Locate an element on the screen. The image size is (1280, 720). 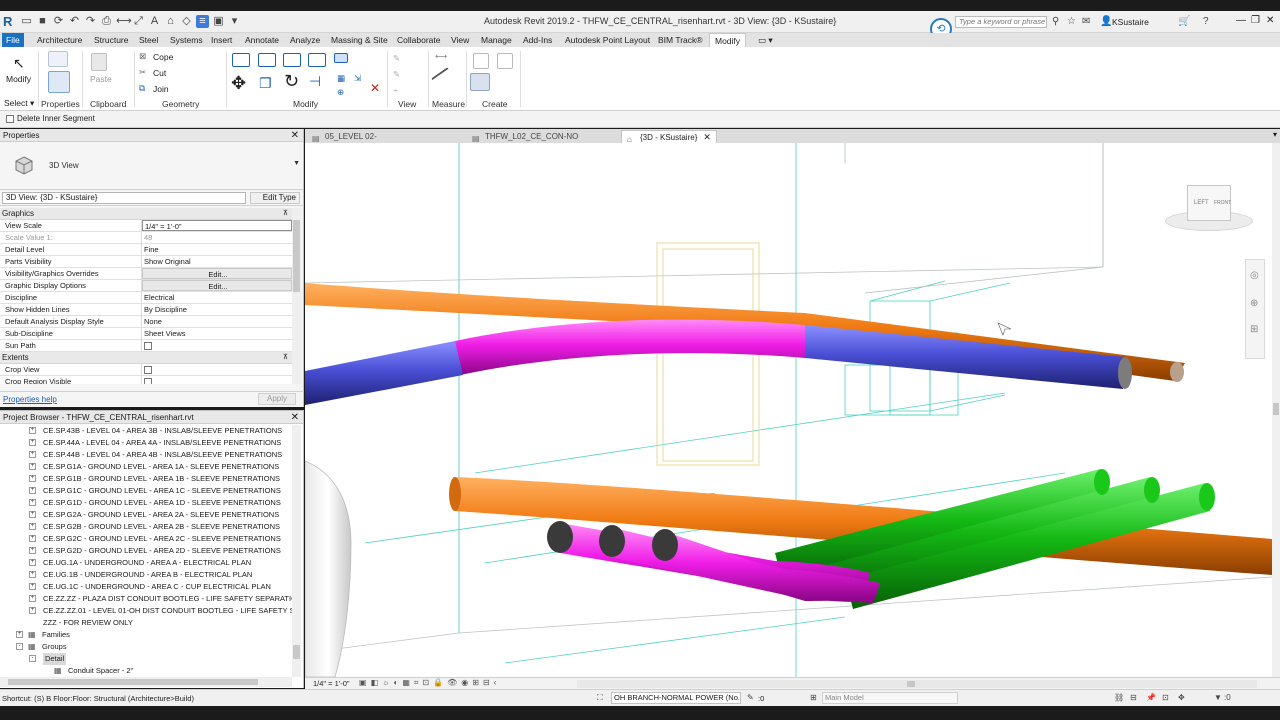
paste-icon is located at coordinates (99, 62).